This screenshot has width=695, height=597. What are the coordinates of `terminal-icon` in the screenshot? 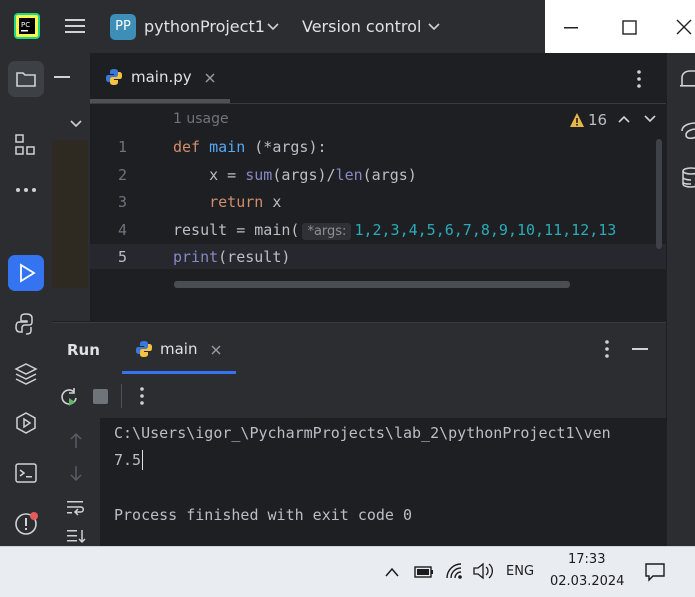 It's located at (26, 473).